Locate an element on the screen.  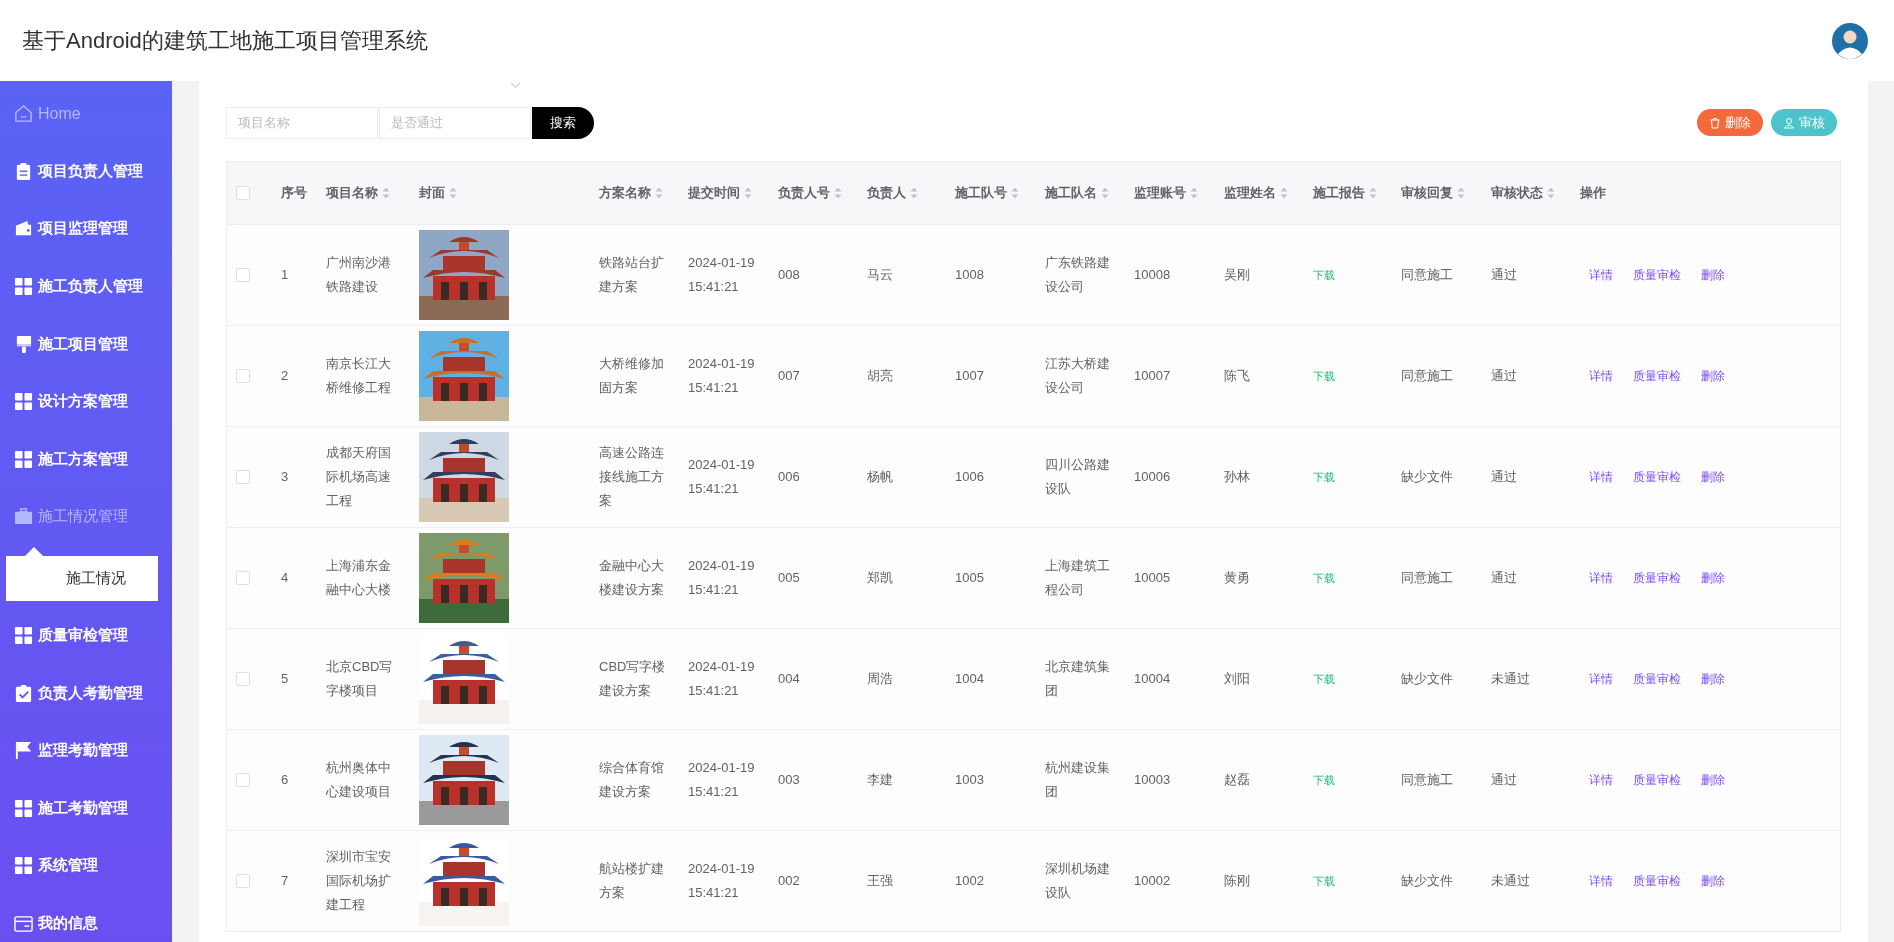
search-button: 搜索 is located at coordinates (563, 122).